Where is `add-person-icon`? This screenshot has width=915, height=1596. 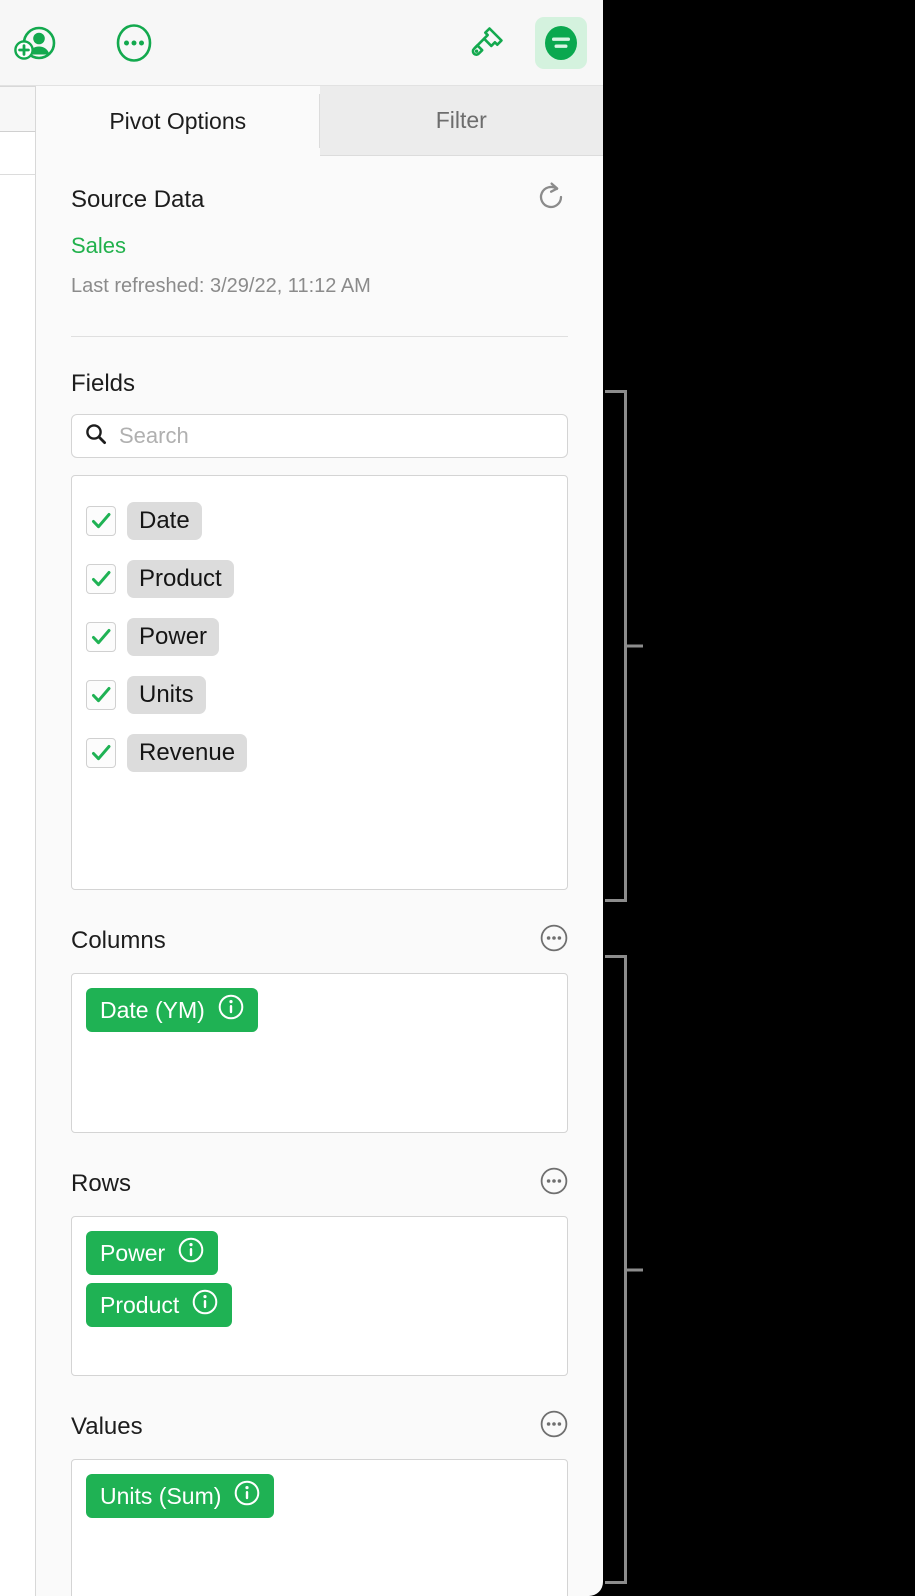
add-person-icon is located at coordinates (36, 43).